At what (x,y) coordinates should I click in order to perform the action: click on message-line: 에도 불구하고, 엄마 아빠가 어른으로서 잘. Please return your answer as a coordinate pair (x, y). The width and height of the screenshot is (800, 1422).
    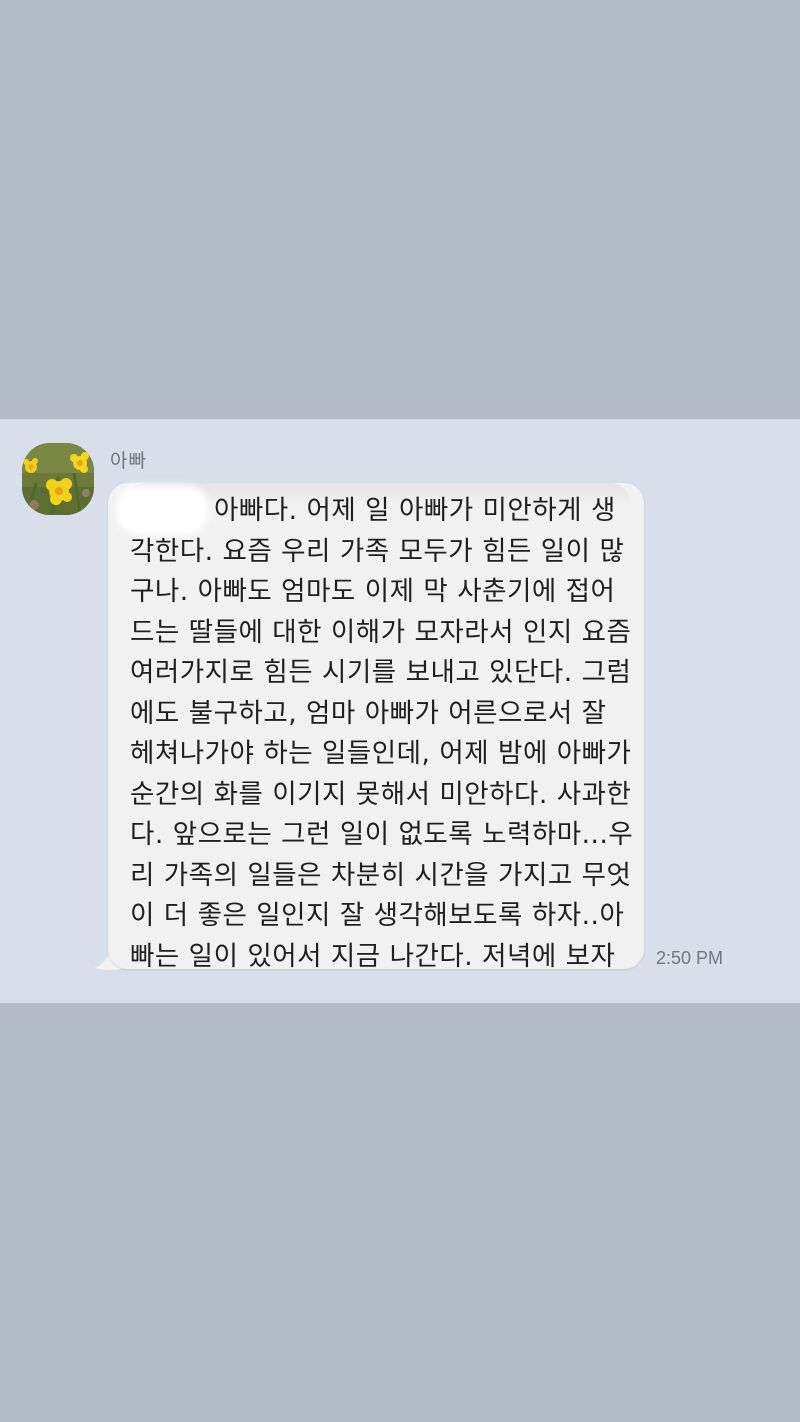
    Looking at the image, I should click on (368, 713).